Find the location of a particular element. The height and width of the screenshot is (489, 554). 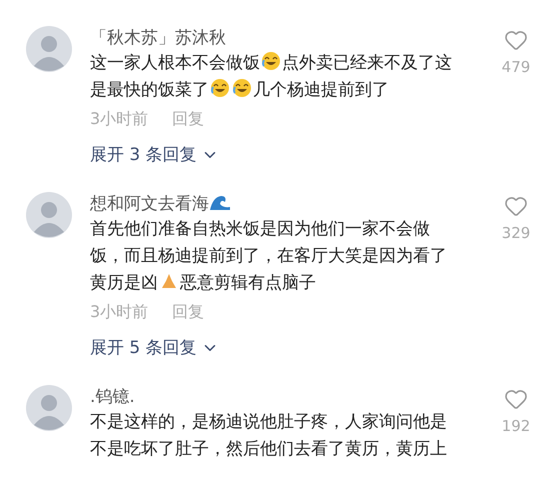

comment-line: 饭，而且杨迪提前到了，在客厅大笑是因为看了 is located at coordinates (269, 256).